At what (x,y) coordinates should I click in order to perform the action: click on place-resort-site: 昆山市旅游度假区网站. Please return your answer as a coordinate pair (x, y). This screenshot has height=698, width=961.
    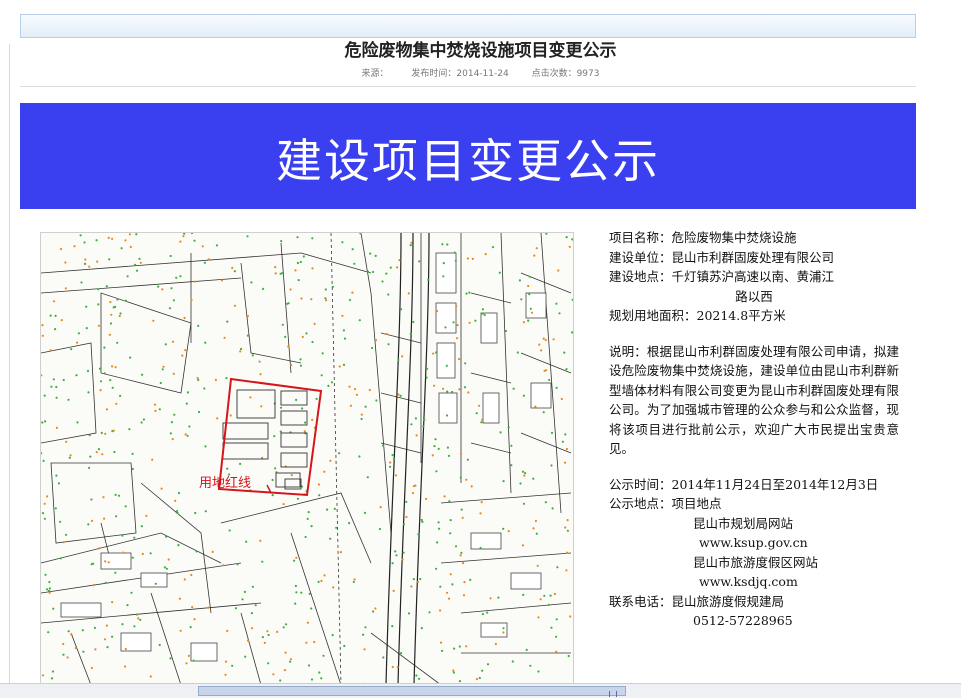
    Looking at the image, I should click on (756, 562).